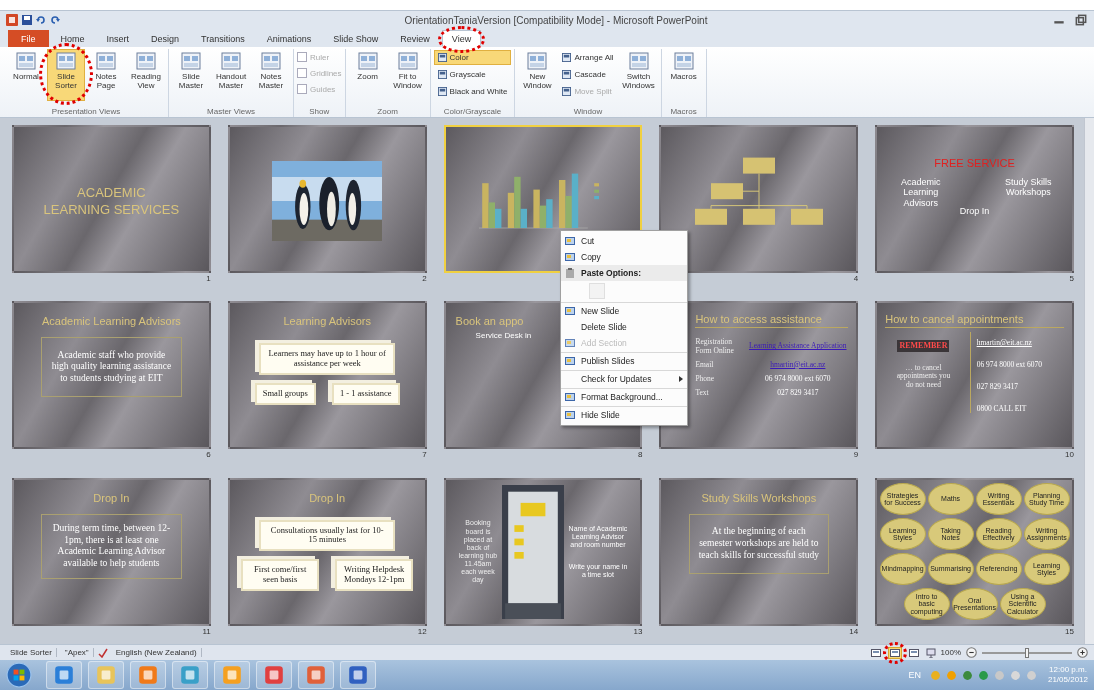 The width and height of the screenshot is (1094, 690). Describe the element at coordinates (387, 112) in the screenshot. I see `group-label: Zoom` at that location.